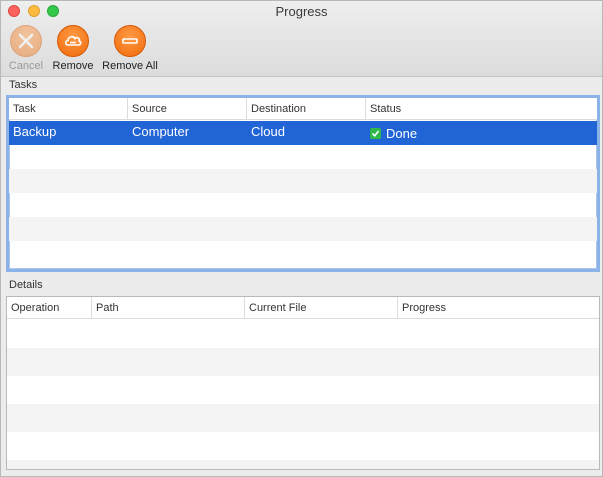 The width and height of the screenshot is (603, 477). I want to click on remove-all-label: Remove All, so click(130, 66).